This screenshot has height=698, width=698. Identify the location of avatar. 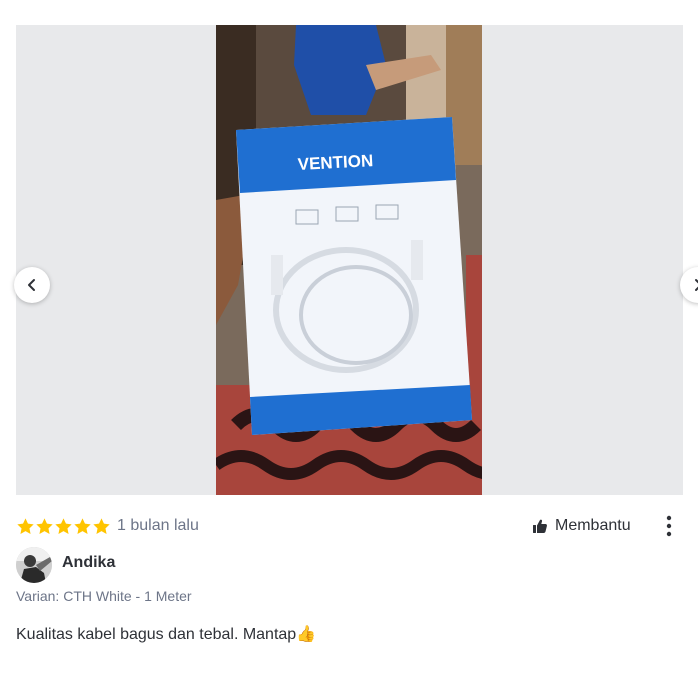
(34, 565).